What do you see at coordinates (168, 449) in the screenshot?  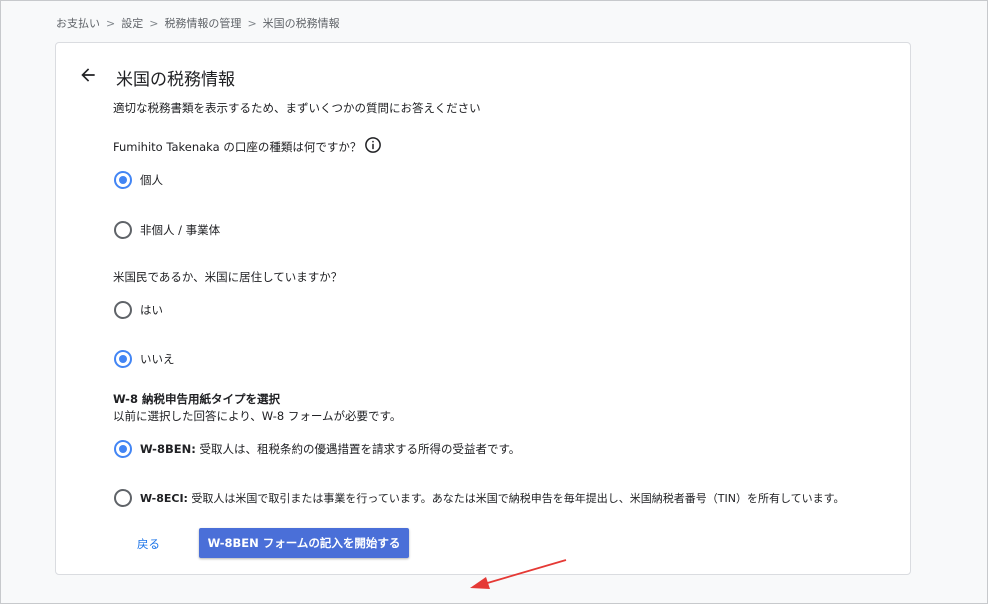 I see `w8ben-label: W-8BEN:` at bounding box center [168, 449].